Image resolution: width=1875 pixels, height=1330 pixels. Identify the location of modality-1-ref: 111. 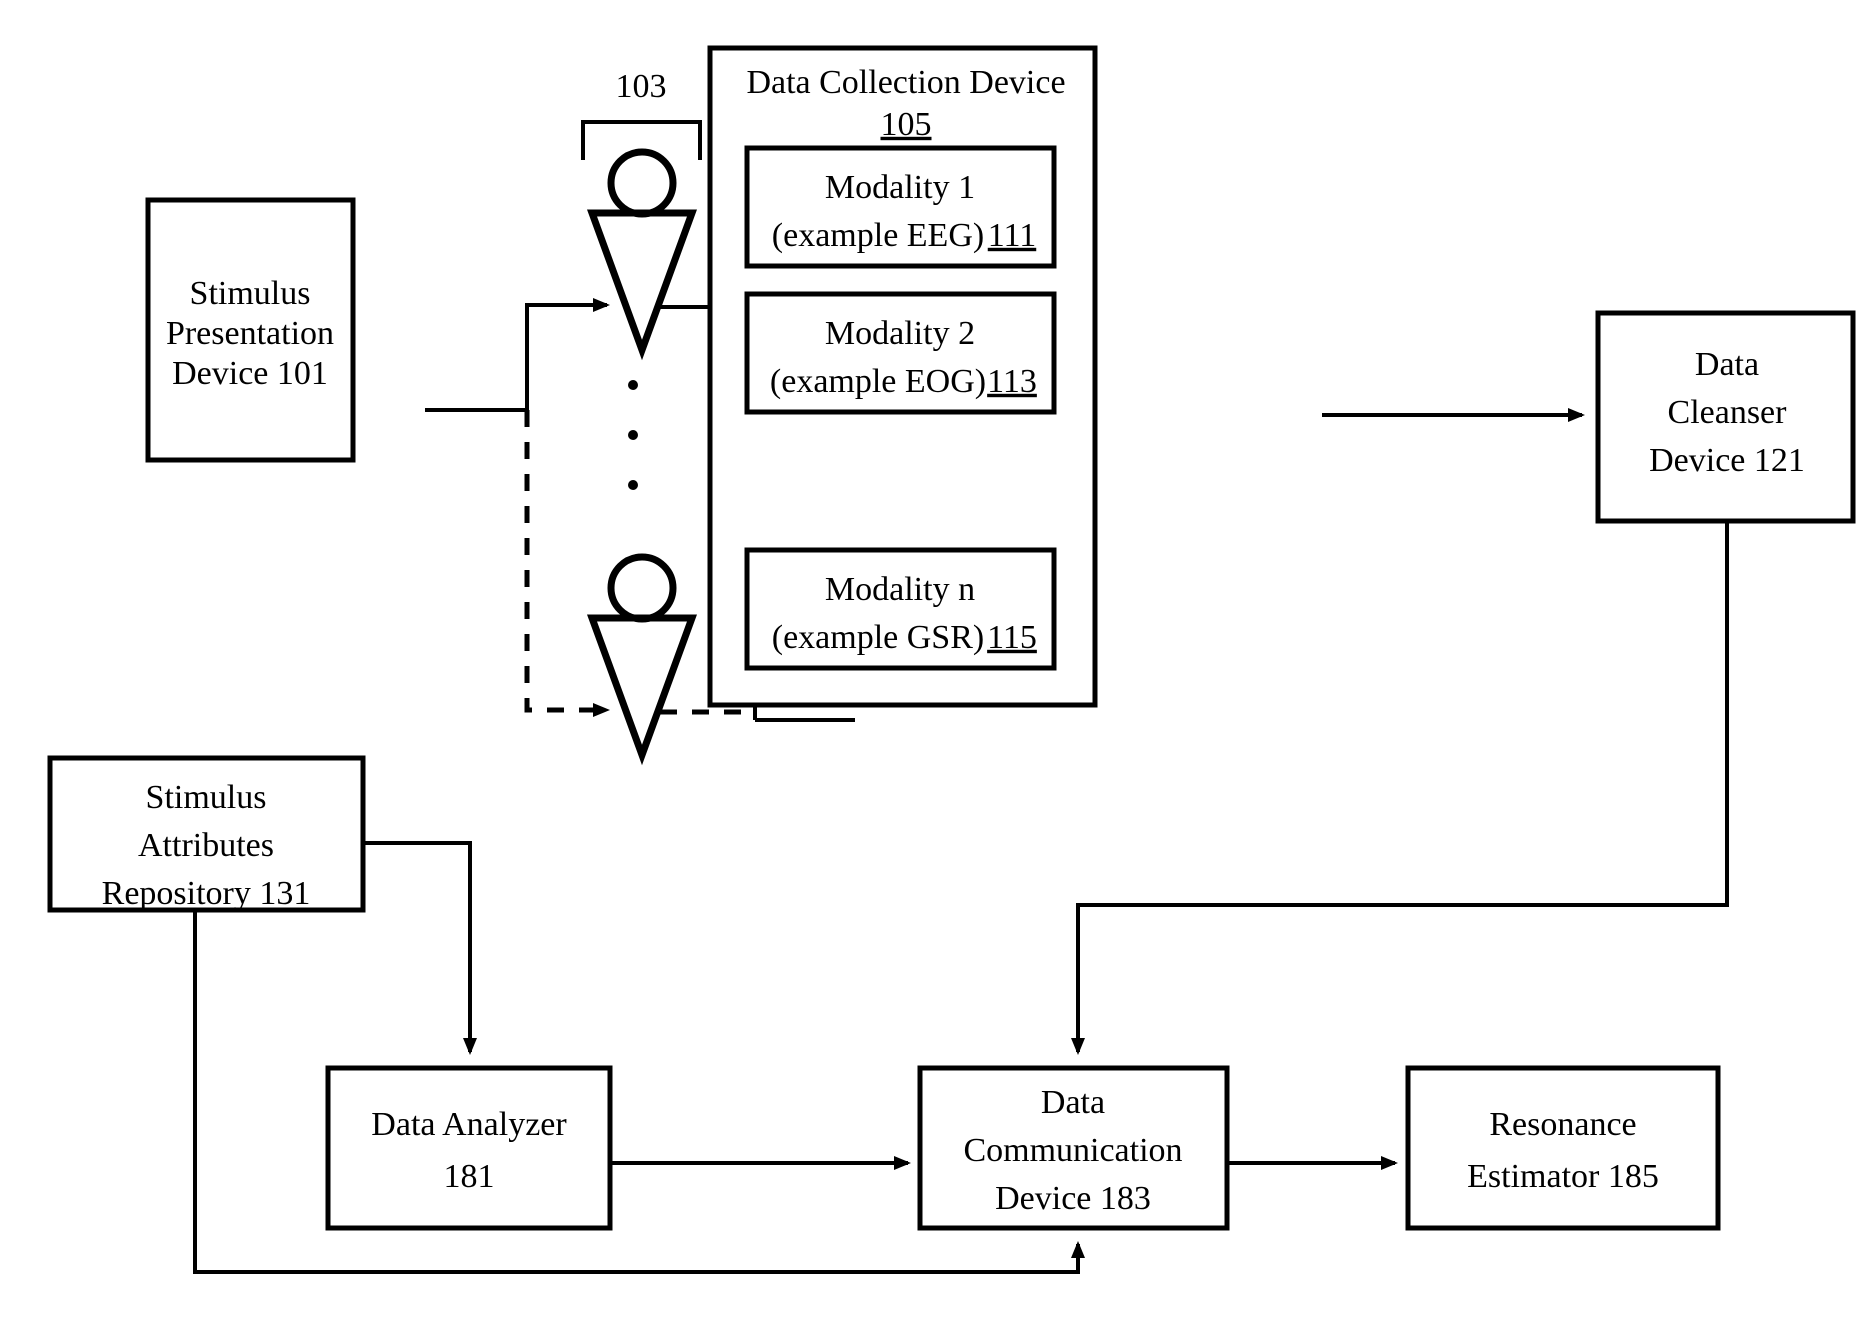
(1012, 235).